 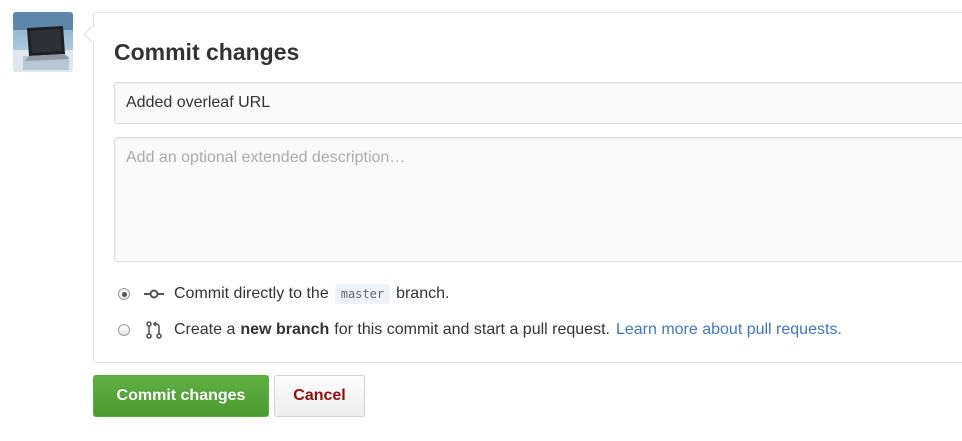 What do you see at coordinates (729, 330) in the screenshot?
I see `learn-more-link: Learn more about pull requests.` at bounding box center [729, 330].